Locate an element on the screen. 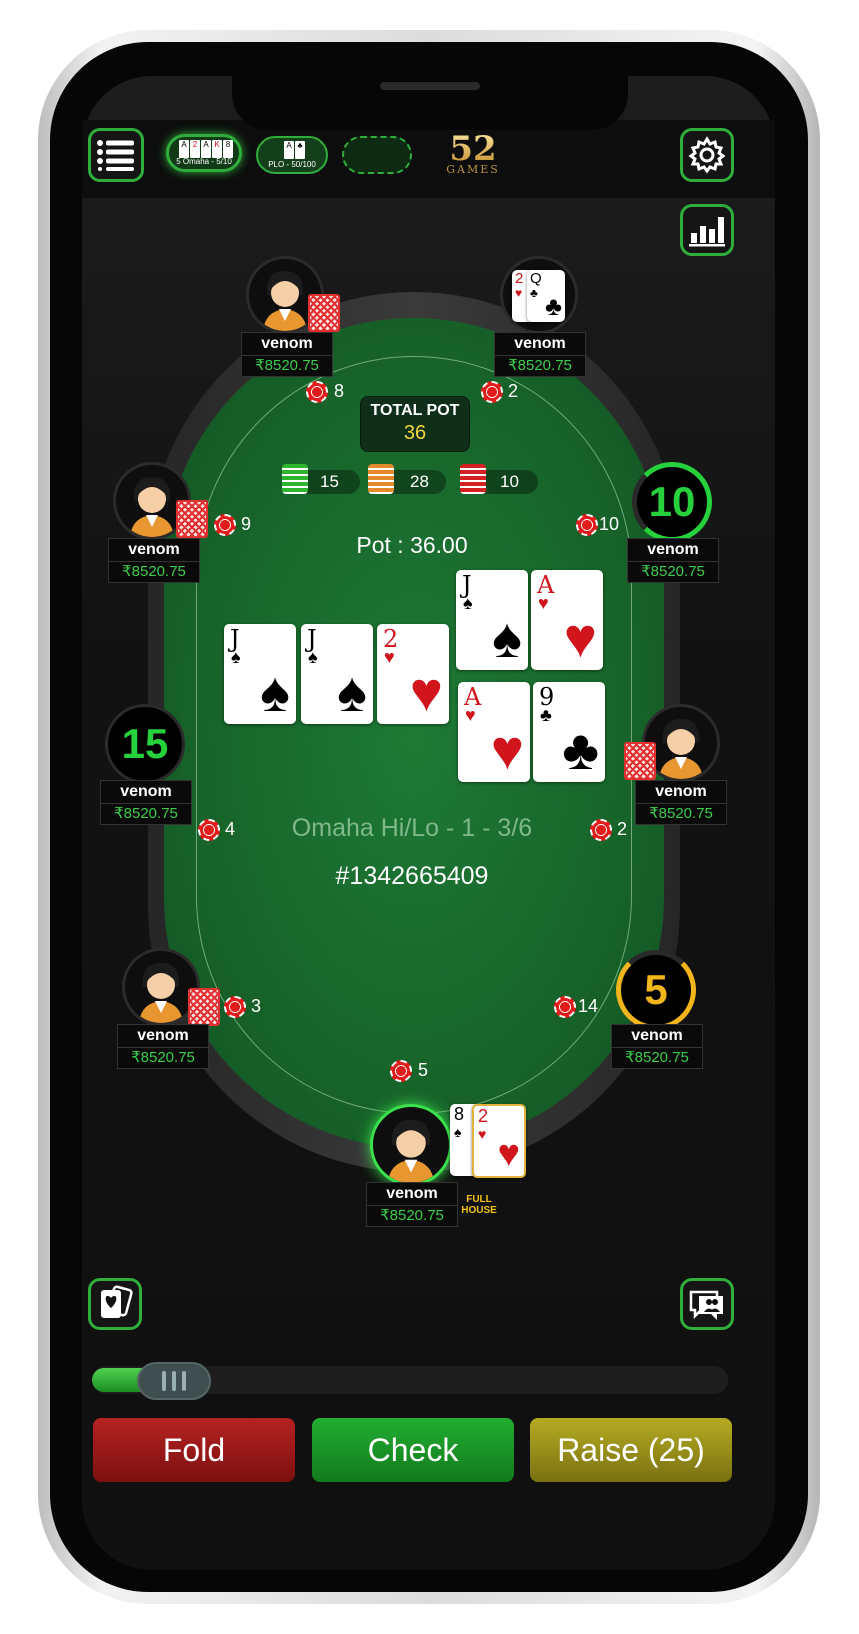 The image size is (859, 1634). player-bet: 3 is located at coordinates (256, 1006).